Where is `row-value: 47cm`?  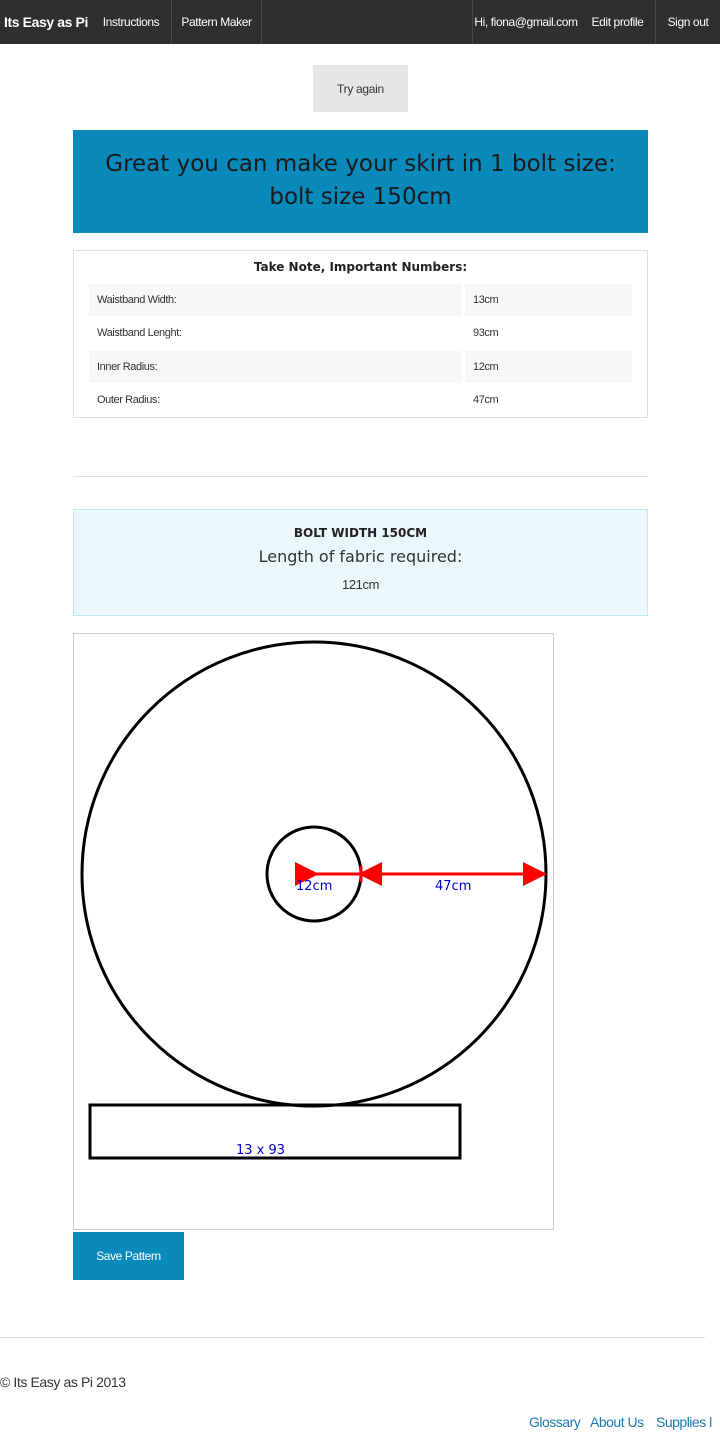
row-value: 47cm is located at coordinates (486, 400).